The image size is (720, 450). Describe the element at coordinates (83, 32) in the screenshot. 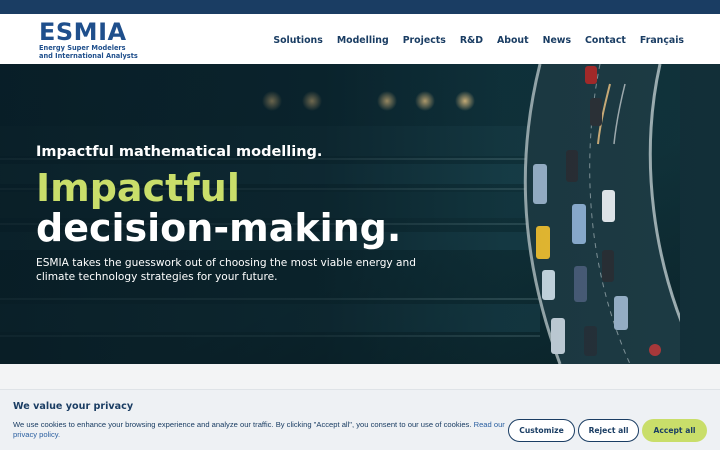

I see `logo-wordmark: ESMIA` at that location.